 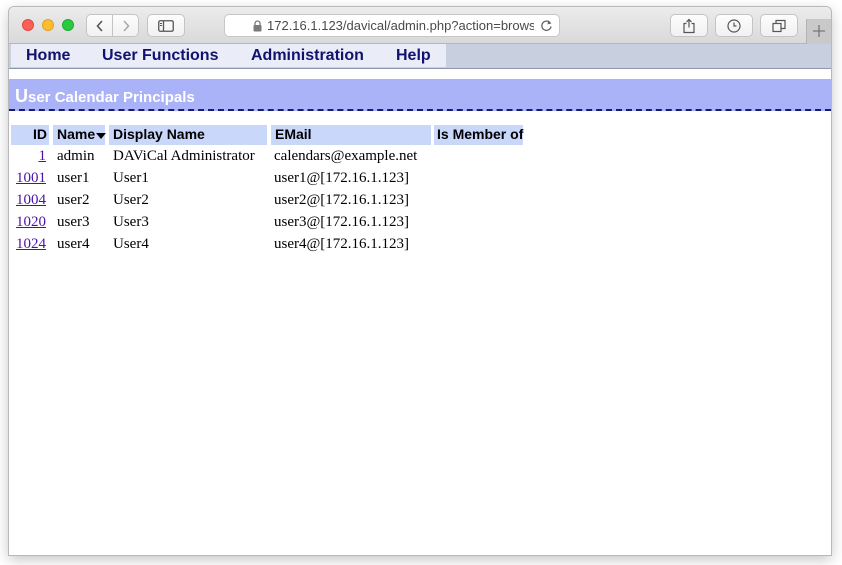 I want to click on page-title-rest: ser Calendar Principals, so click(x=111, y=97).